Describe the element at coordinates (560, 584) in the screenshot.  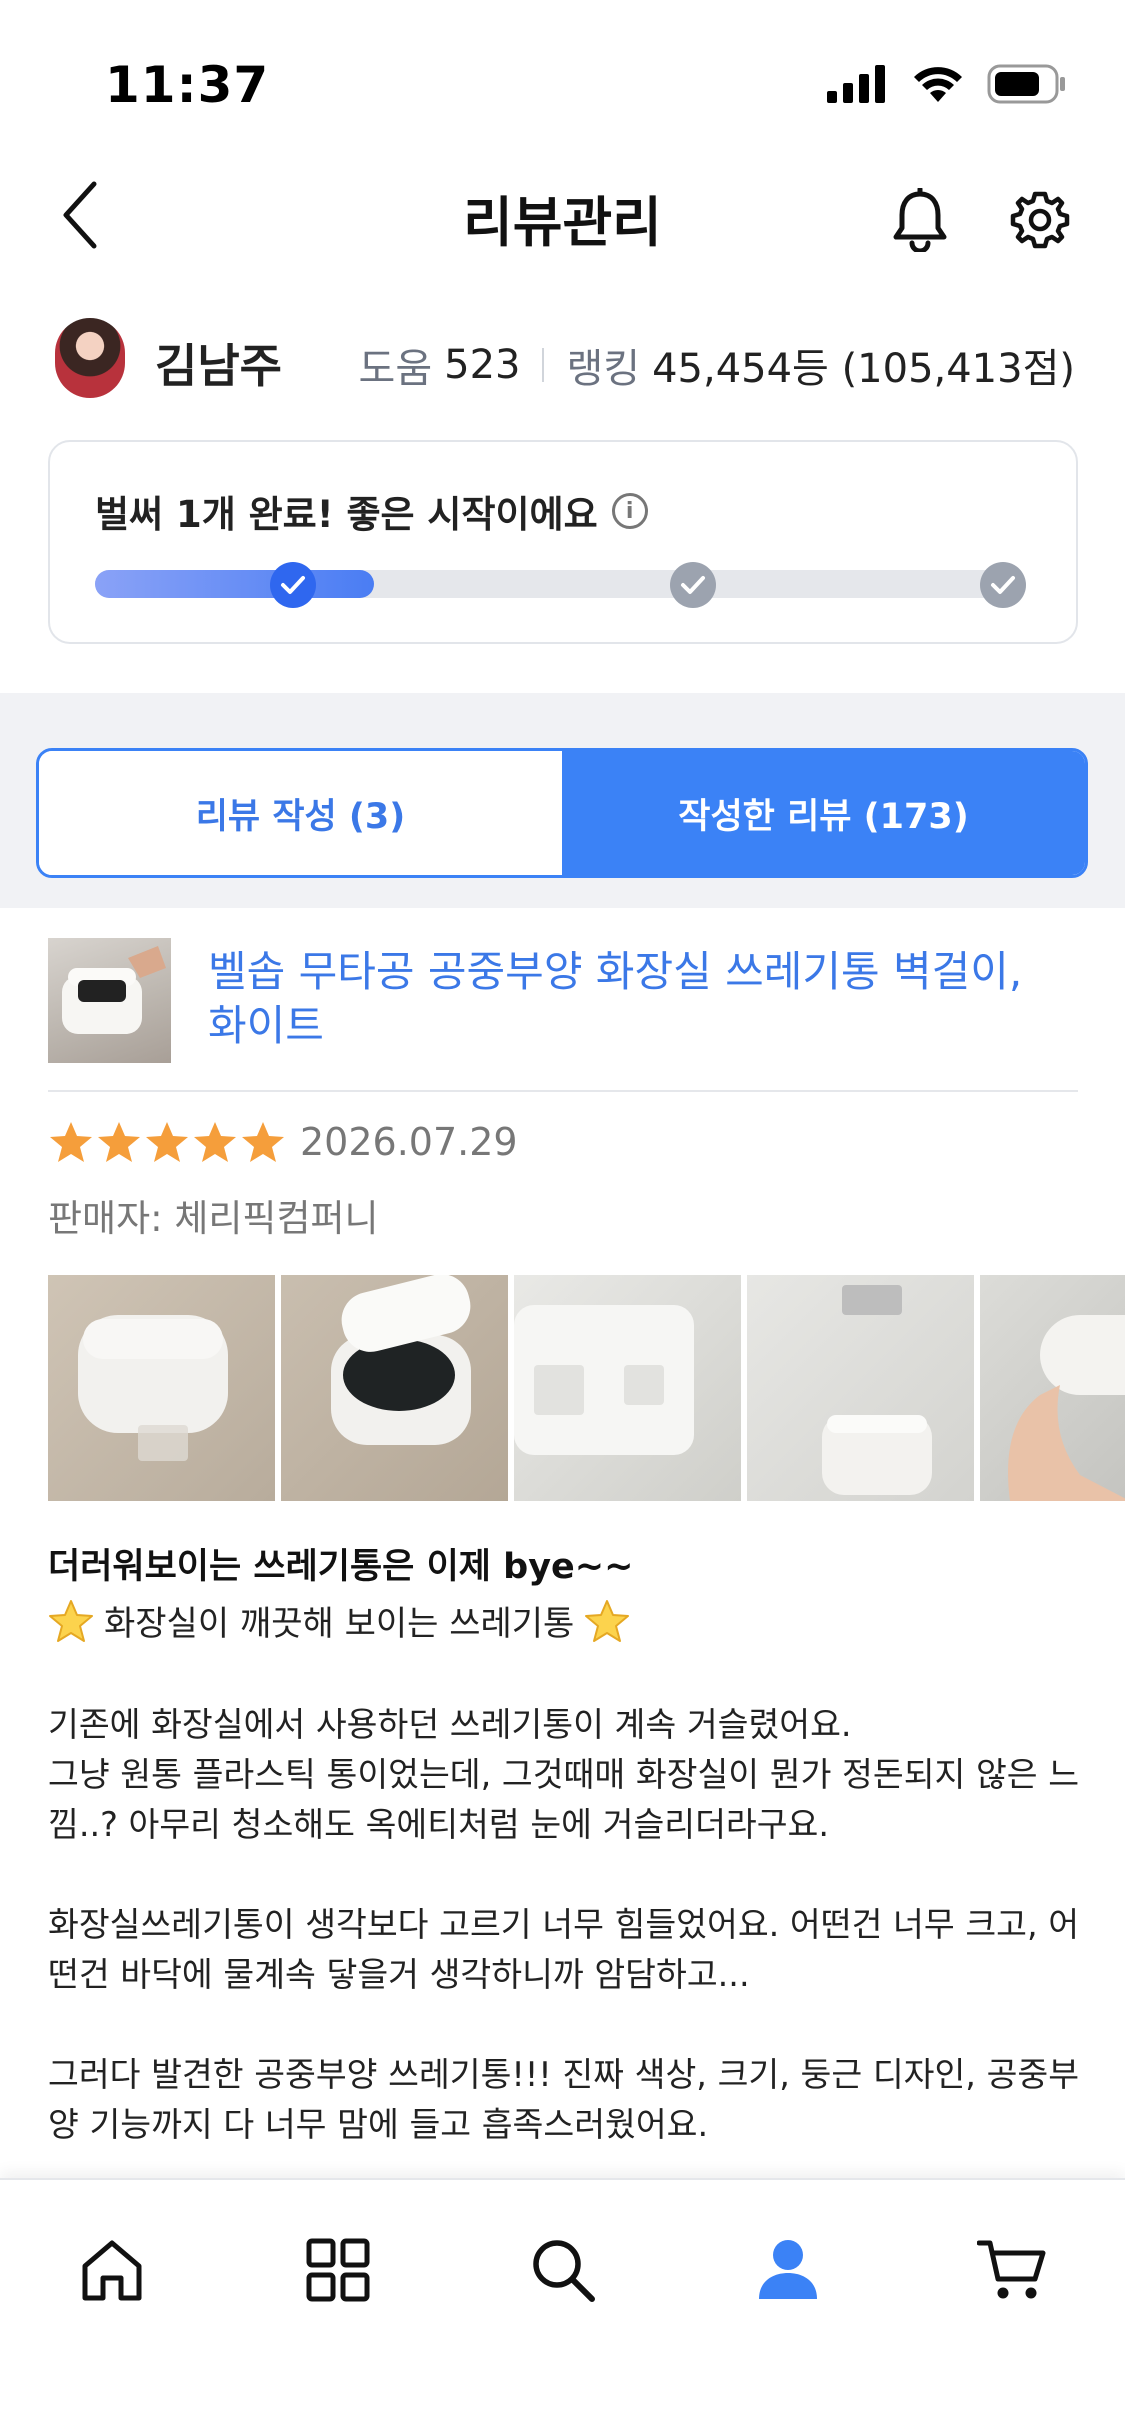
I see `progress-track` at that location.